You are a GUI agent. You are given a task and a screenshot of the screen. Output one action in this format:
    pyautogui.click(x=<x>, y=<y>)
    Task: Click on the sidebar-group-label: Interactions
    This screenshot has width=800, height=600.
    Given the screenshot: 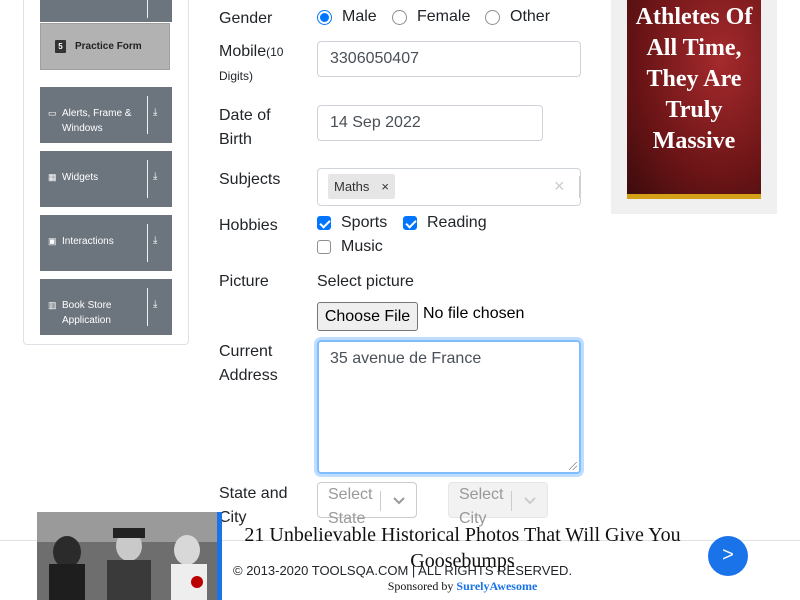 What is the action you would take?
    pyautogui.click(x=88, y=241)
    